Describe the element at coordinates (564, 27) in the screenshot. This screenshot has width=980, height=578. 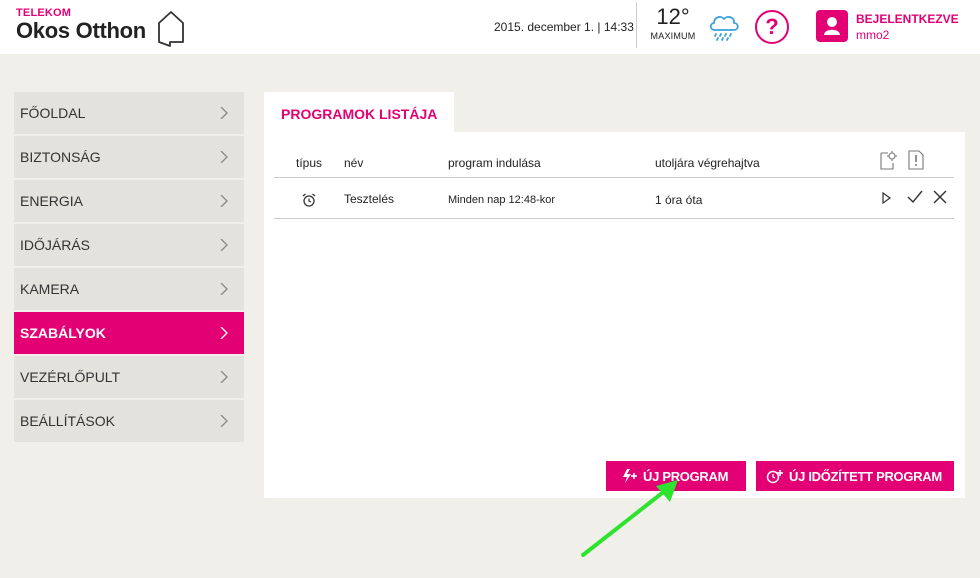
I see `date-time: 2015. december 1. | 14:33` at that location.